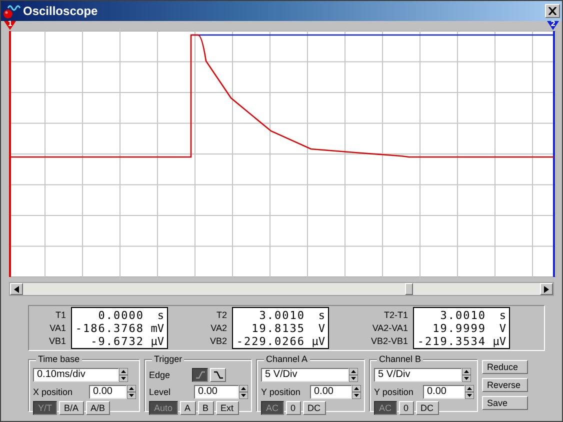  Describe the element at coordinates (160, 391) in the screenshot. I see `field-label: Level` at that location.